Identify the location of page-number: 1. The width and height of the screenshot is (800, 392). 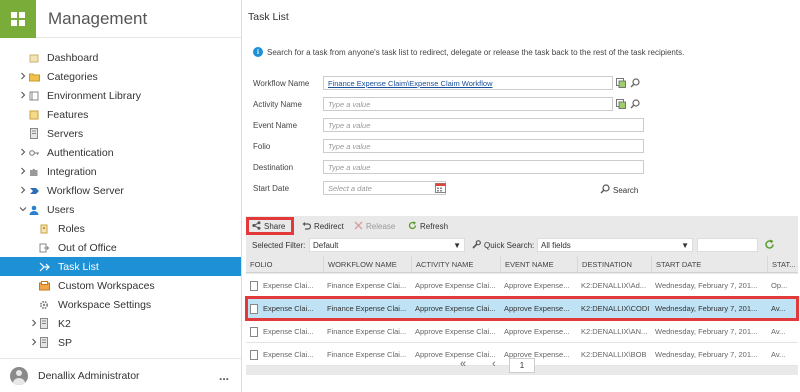
(522, 365).